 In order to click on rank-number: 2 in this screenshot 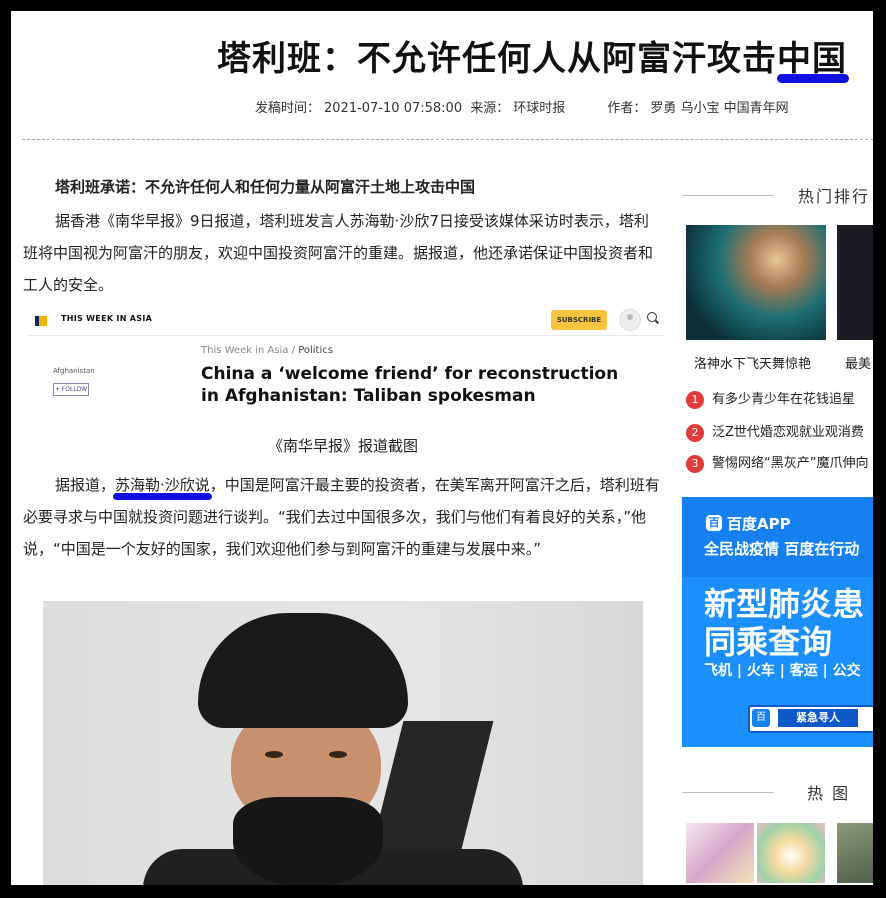, I will do `click(695, 432)`.